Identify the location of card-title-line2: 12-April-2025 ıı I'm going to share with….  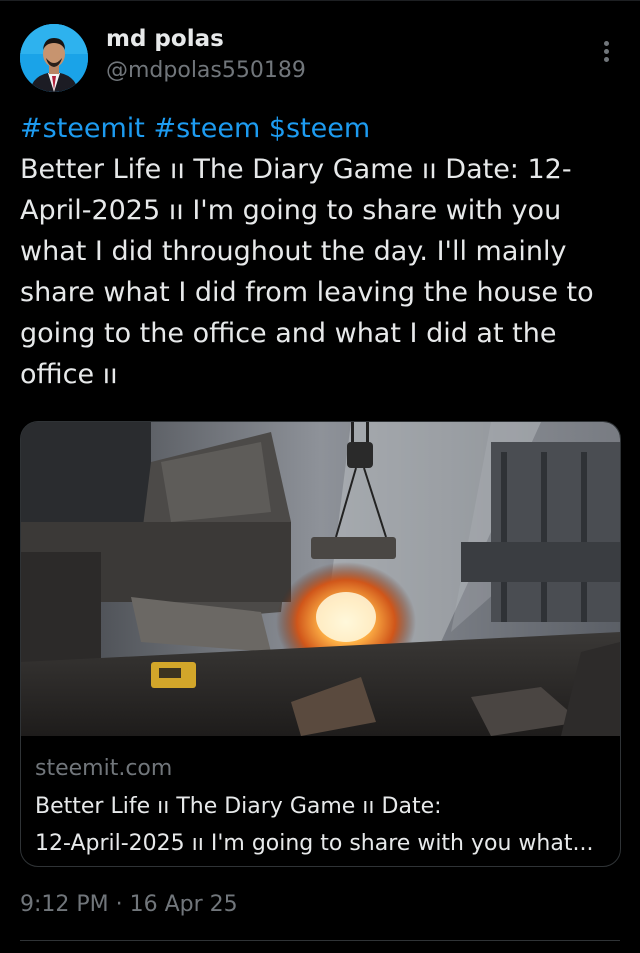
(314, 843).